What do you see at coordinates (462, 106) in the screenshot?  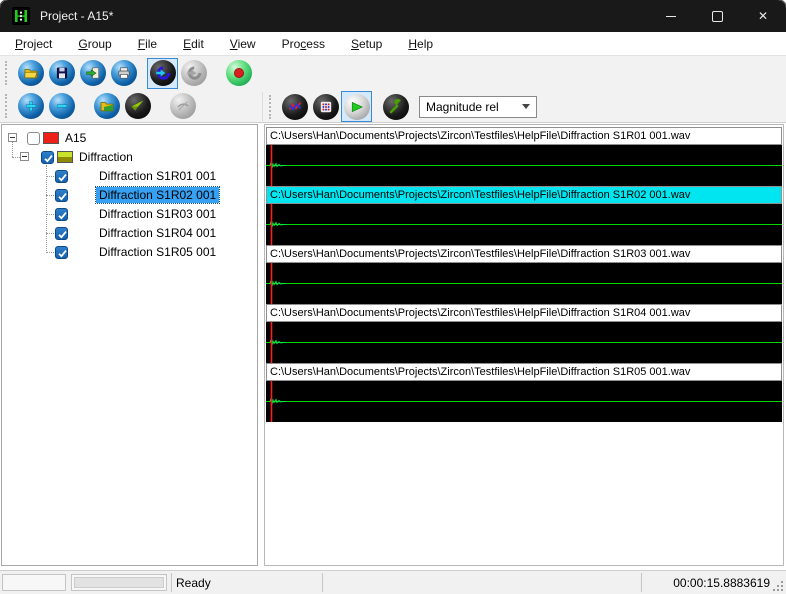 I see `magnitude-select-value: Magnitude rel` at bounding box center [462, 106].